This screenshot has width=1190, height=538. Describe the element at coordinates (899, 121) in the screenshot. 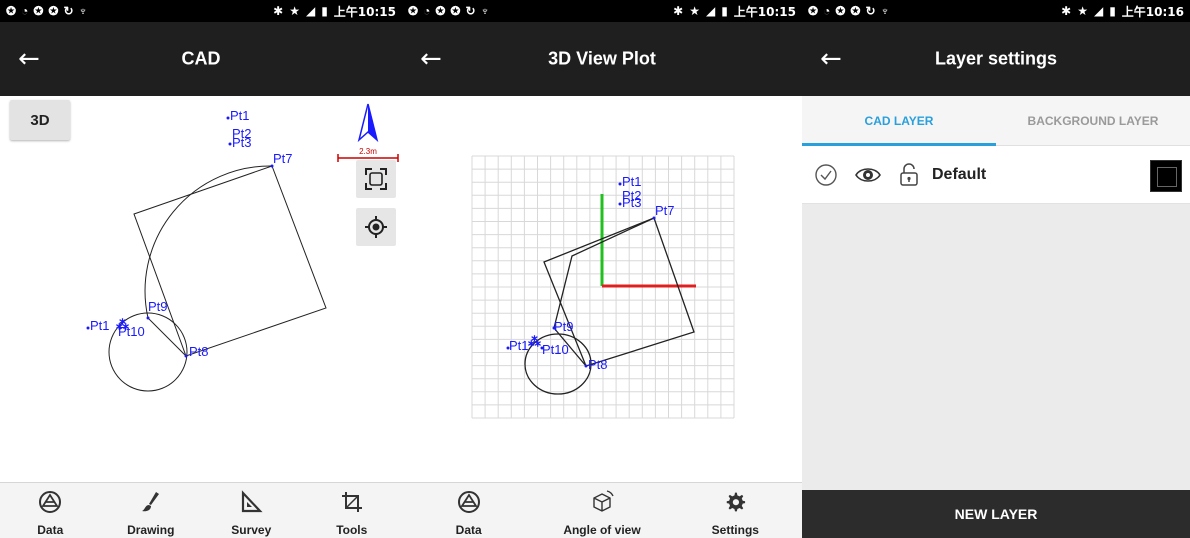

I see `tab-cad-layer: CAD LAYER` at that location.